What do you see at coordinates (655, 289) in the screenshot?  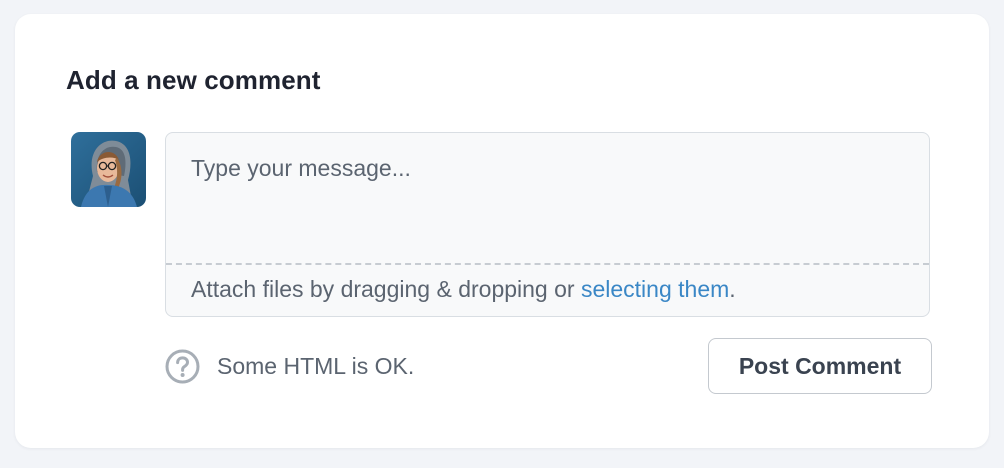 I see `select-files-link: selecting them` at bounding box center [655, 289].